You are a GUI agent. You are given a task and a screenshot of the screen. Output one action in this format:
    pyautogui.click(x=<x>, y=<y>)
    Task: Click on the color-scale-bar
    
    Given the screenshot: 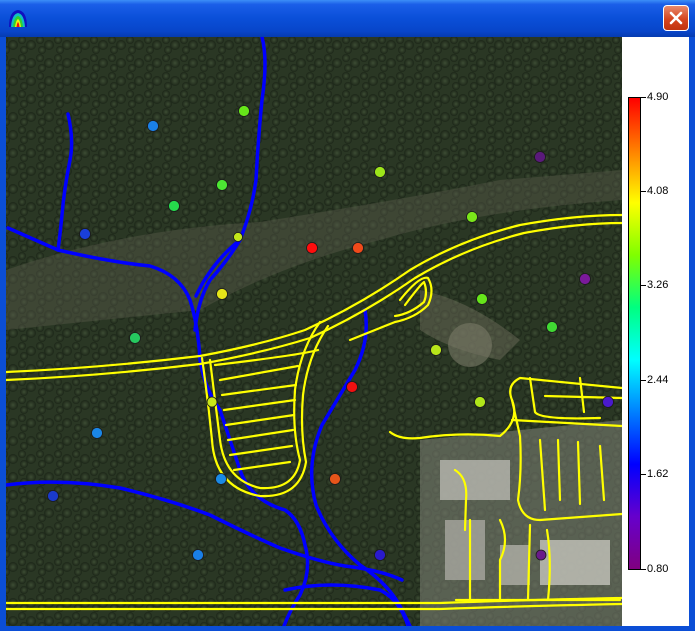 What is the action you would take?
    pyautogui.click(x=634, y=333)
    